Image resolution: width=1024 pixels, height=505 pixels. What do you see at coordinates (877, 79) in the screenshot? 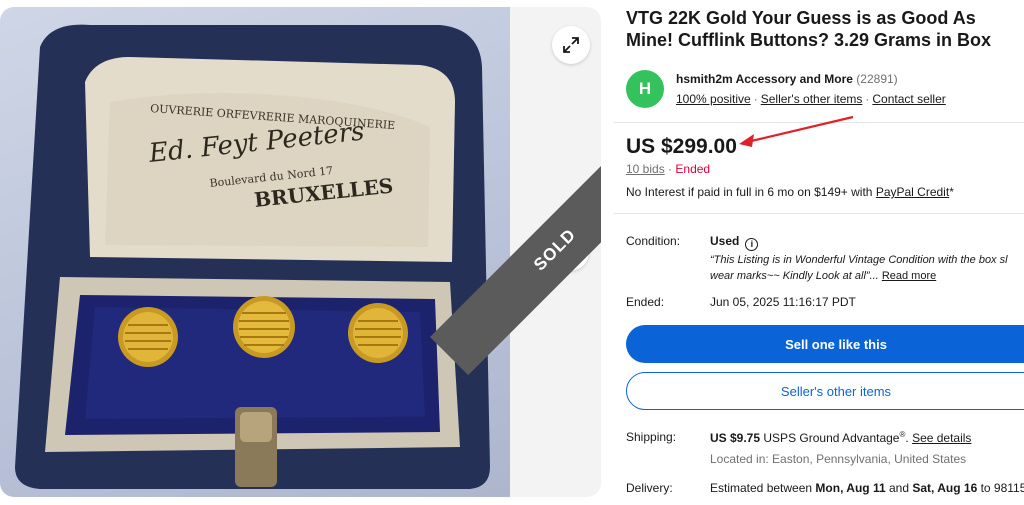
I see `seller-feedback-count: (22891)` at bounding box center [877, 79].